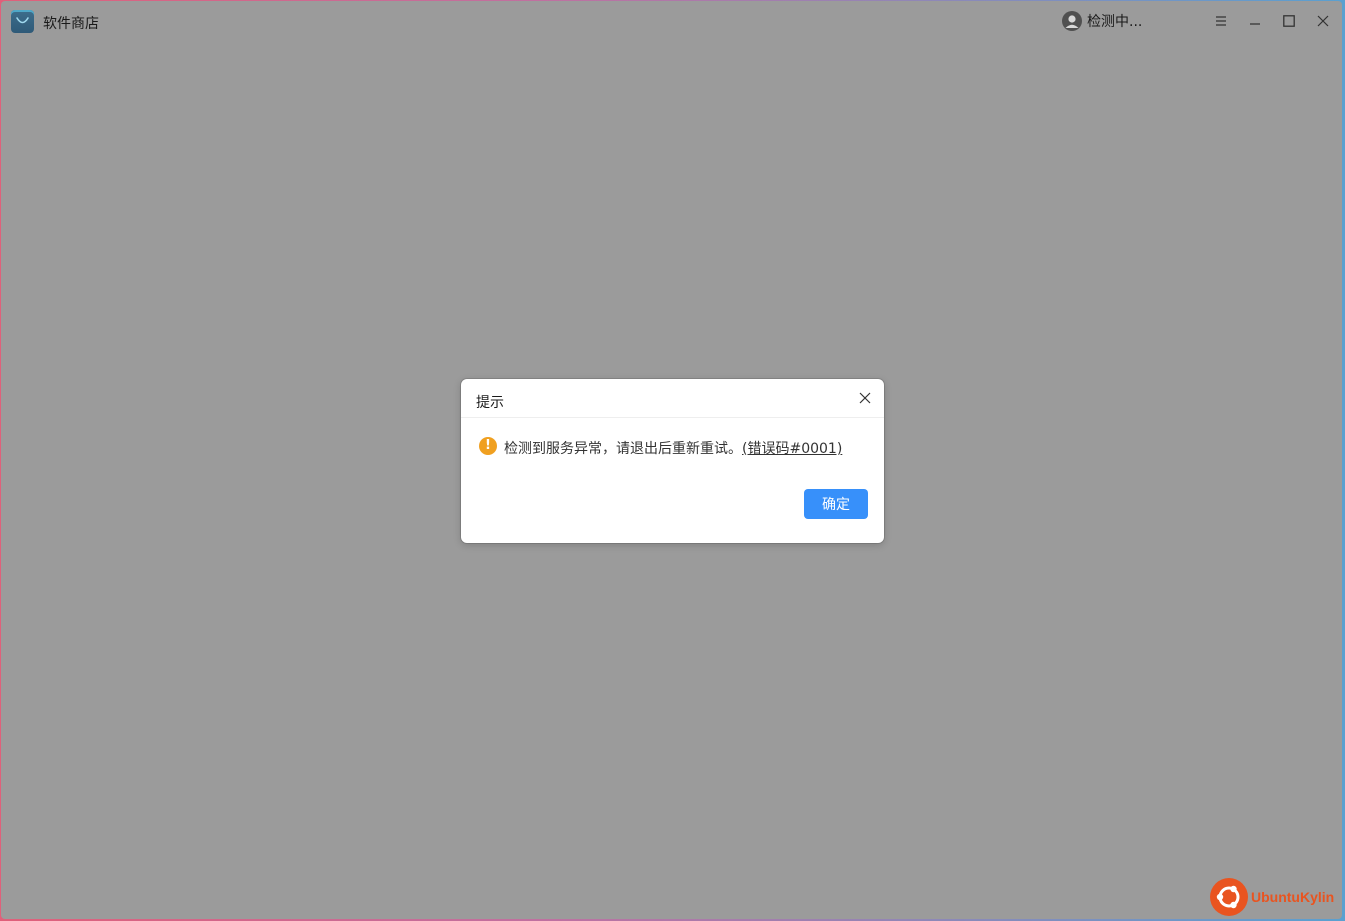 This screenshot has height=921, width=1345. Describe the element at coordinates (488, 446) in the screenshot. I see `warning-icon: !` at that location.